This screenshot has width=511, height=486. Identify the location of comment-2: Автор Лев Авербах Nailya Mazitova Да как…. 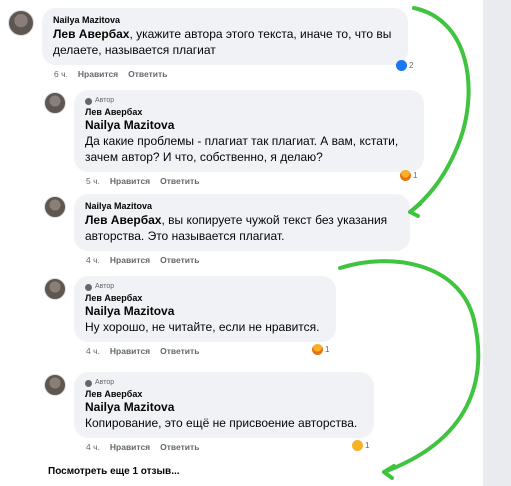
(234, 138).